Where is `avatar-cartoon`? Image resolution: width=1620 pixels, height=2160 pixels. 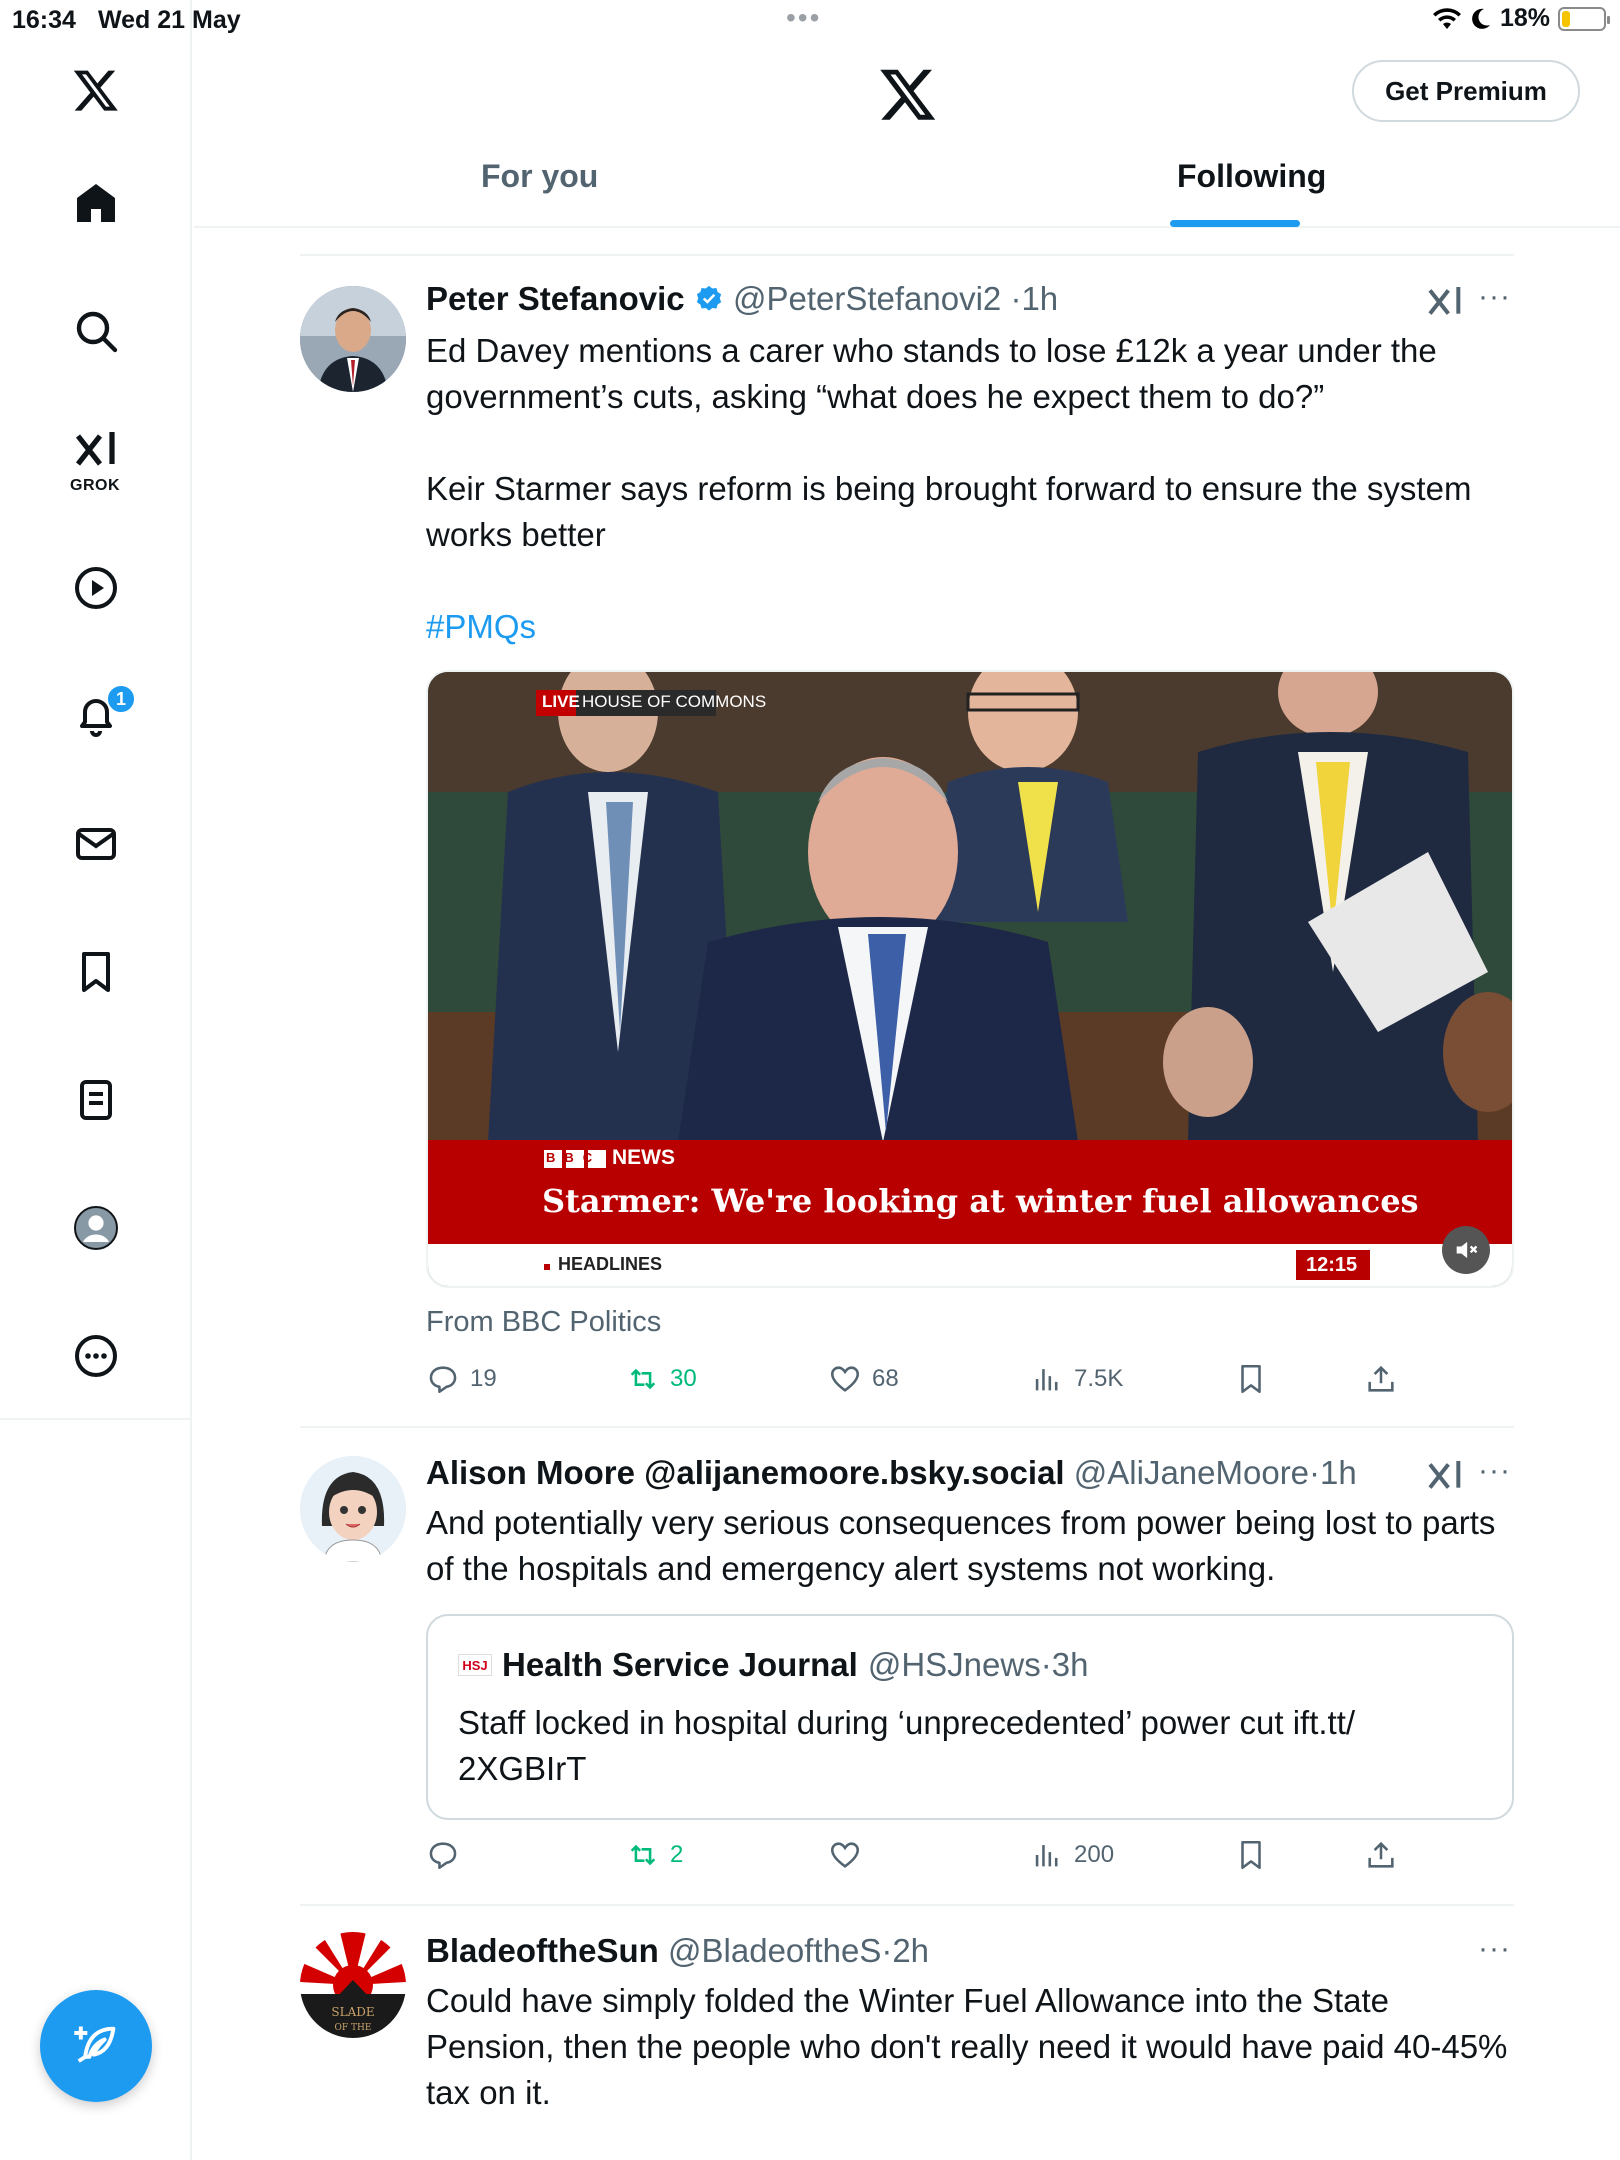 avatar-cartoon is located at coordinates (353, 1509).